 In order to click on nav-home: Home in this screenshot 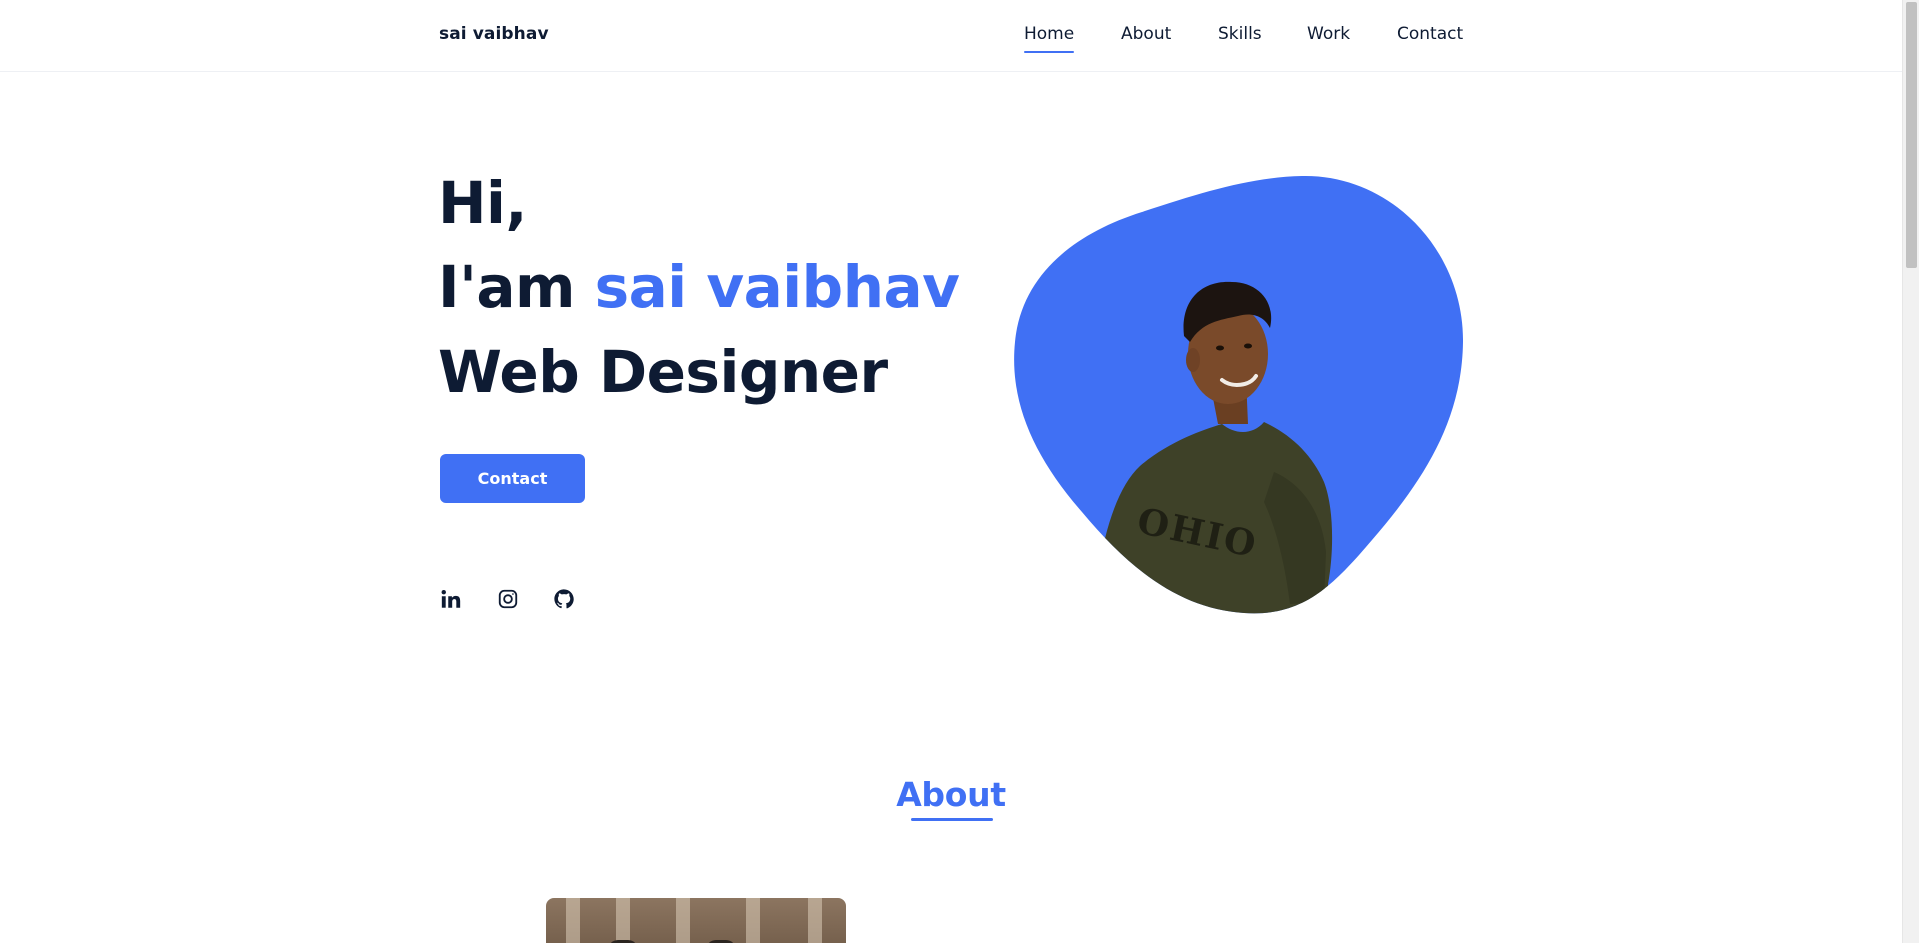, I will do `click(1049, 38)`.